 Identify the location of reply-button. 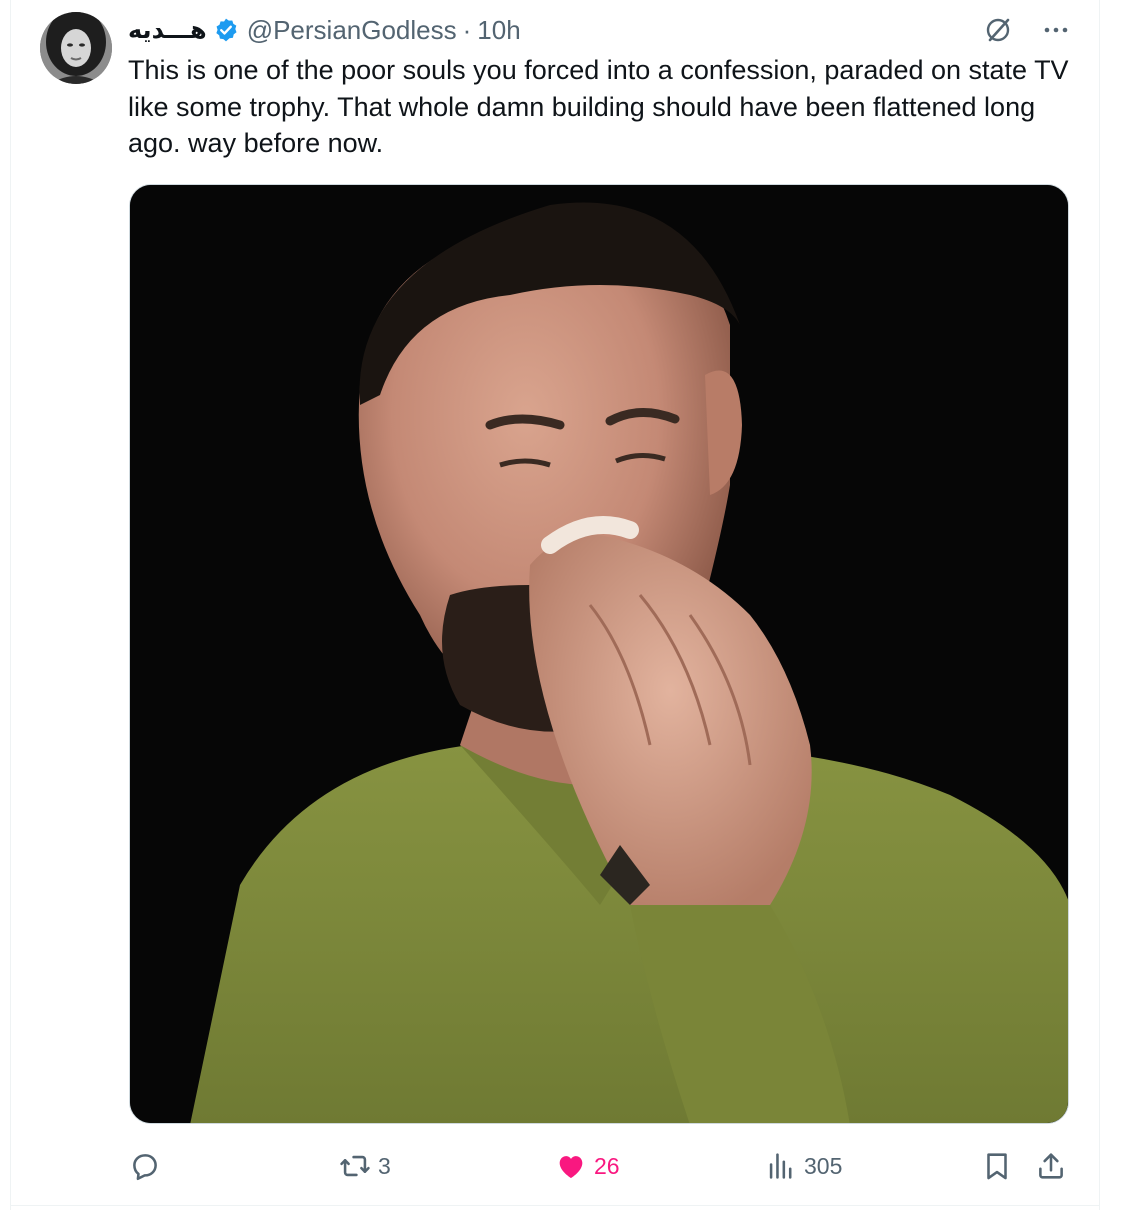
(148, 1166).